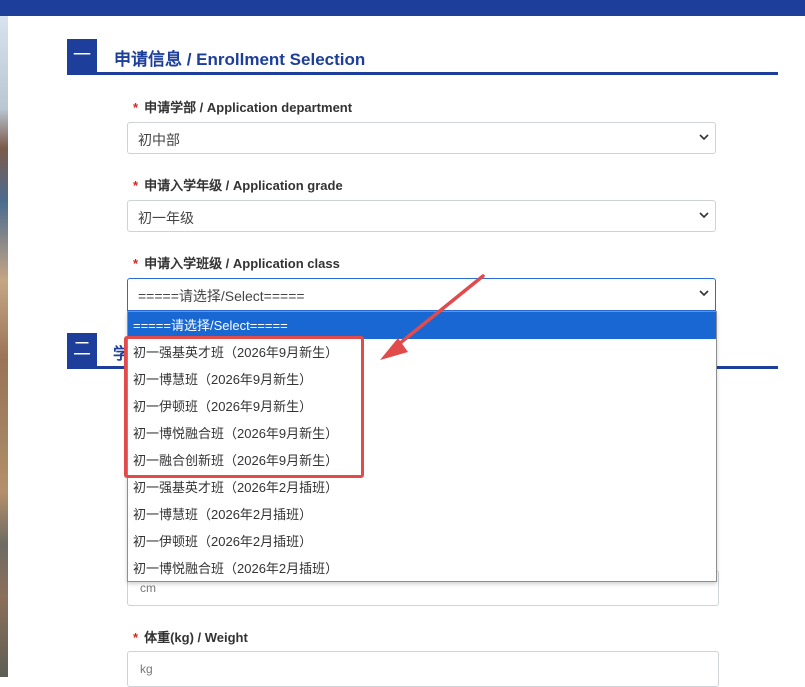 The width and height of the screenshot is (805, 687). What do you see at coordinates (432, 317) in the screenshot?
I see `arrow-pointer-icon` at bounding box center [432, 317].